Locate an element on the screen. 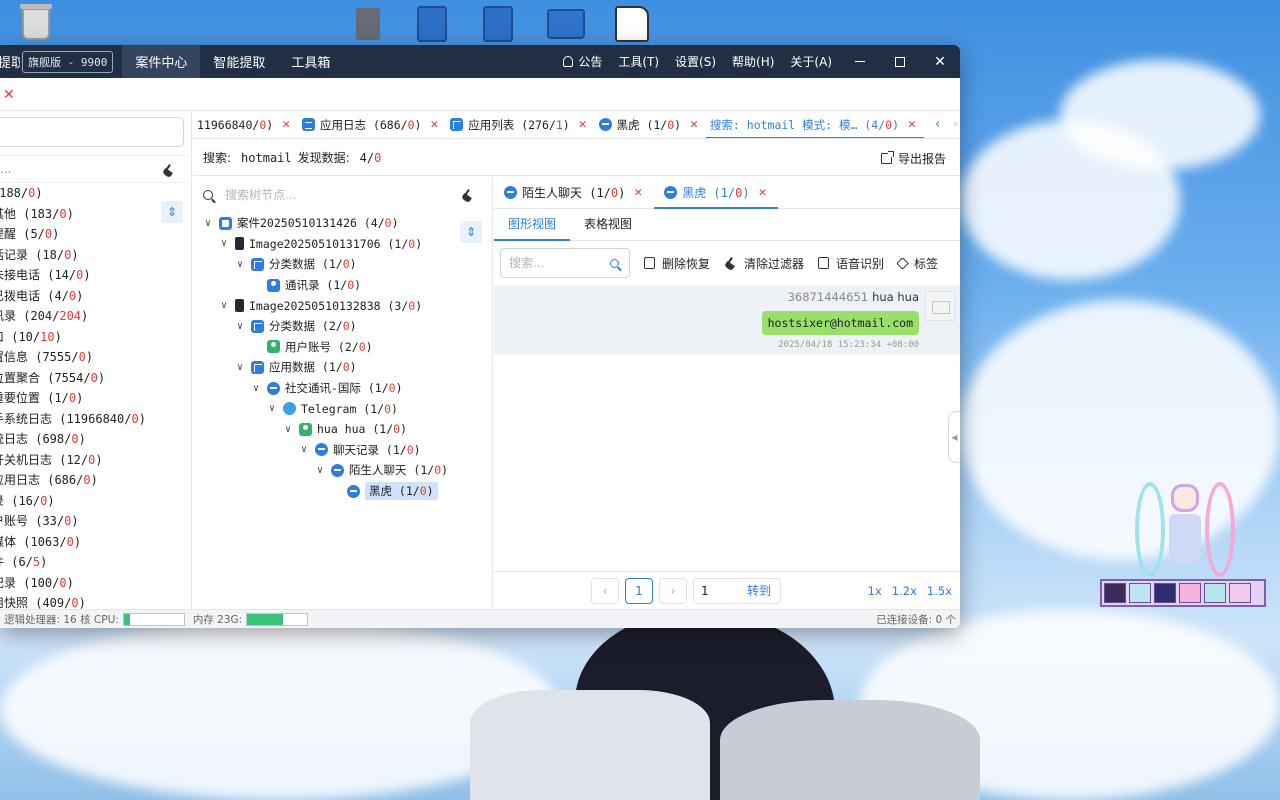 This screenshot has height=800, width=1280. tree-node: ∨ Image20250510132838 (3/0) is located at coordinates (320, 305).